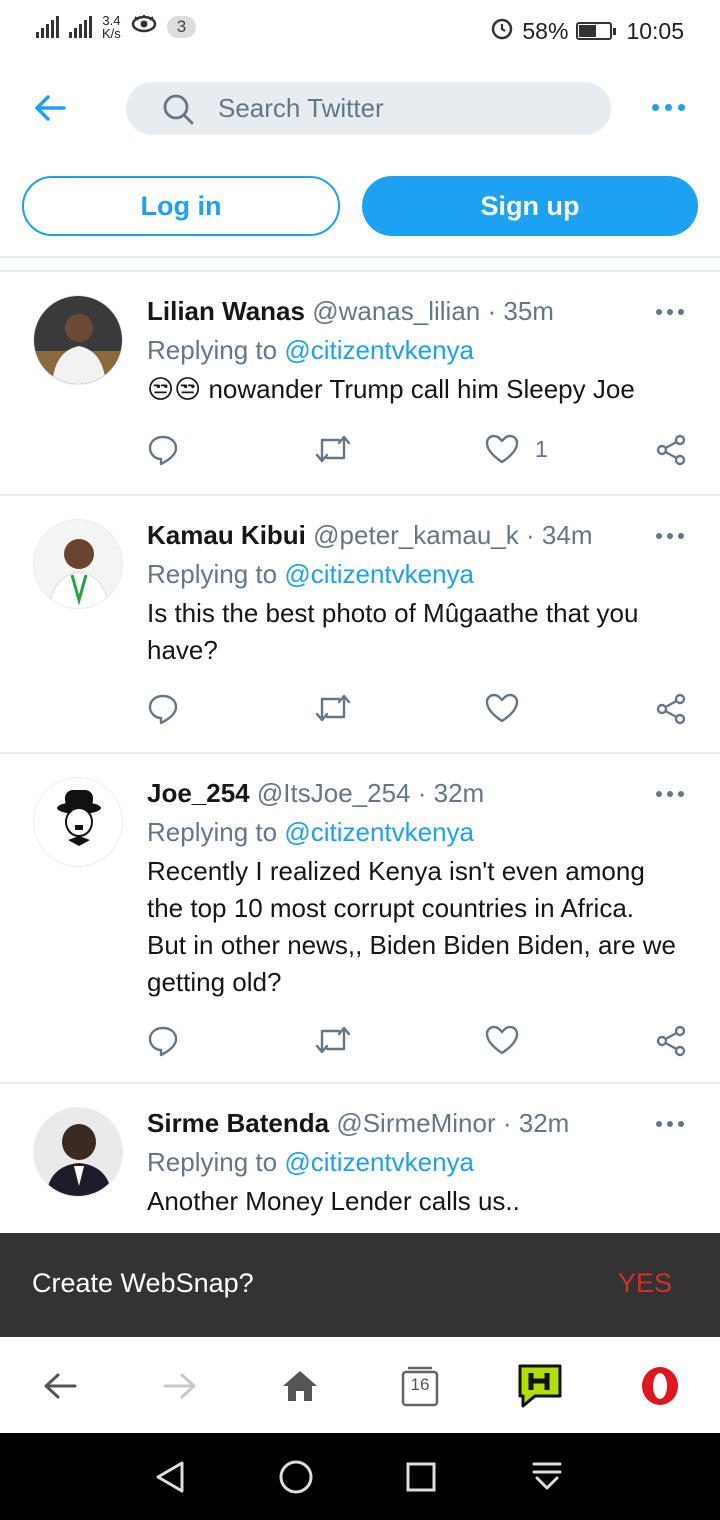 This screenshot has height=1520, width=720. What do you see at coordinates (360, 1385) in the screenshot?
I see `browser-toolbar: 16` at bounding box center [360, 1385].